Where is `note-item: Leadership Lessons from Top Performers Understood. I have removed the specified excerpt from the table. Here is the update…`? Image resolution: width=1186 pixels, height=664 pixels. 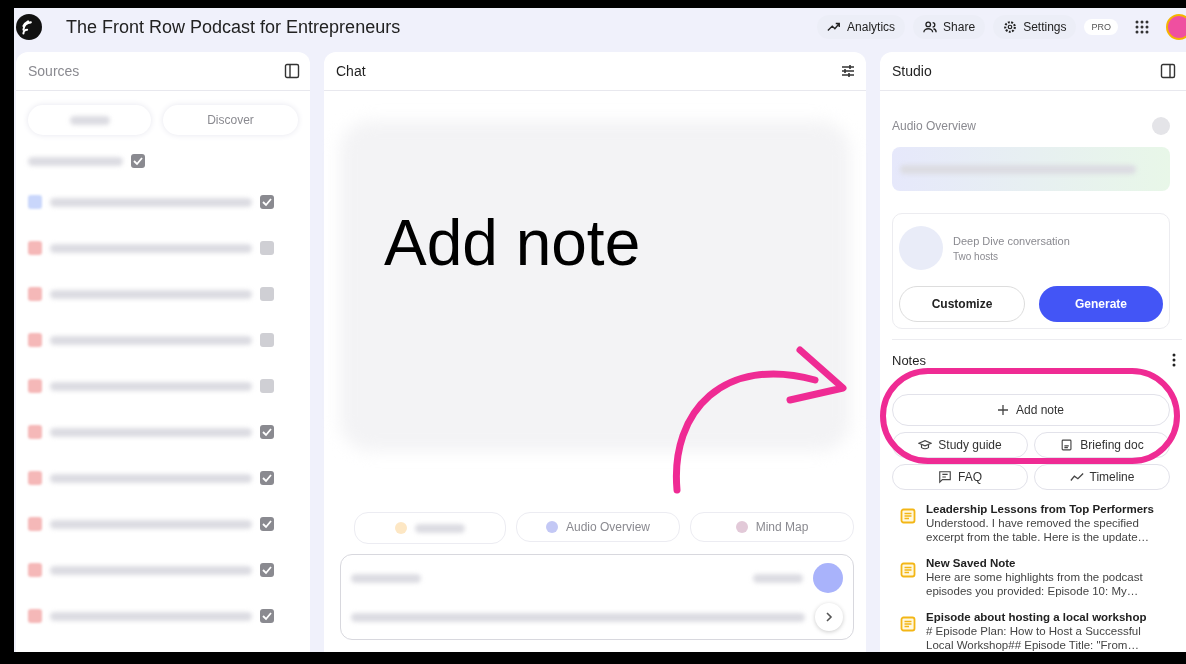
note-item: Leadership Lessons from Top Performers Understood. I have removed the specified excerpt from the table. Here is the update… is located at coordinates (1031, 523).